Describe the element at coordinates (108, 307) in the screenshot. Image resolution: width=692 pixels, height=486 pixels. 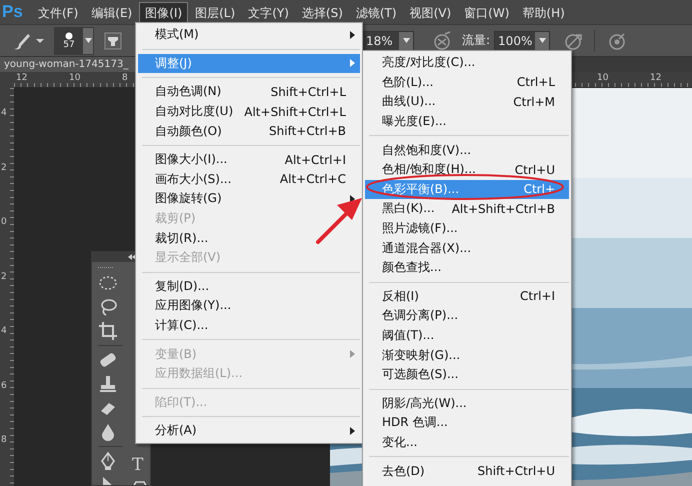
I see `lasso-icon` at that location.